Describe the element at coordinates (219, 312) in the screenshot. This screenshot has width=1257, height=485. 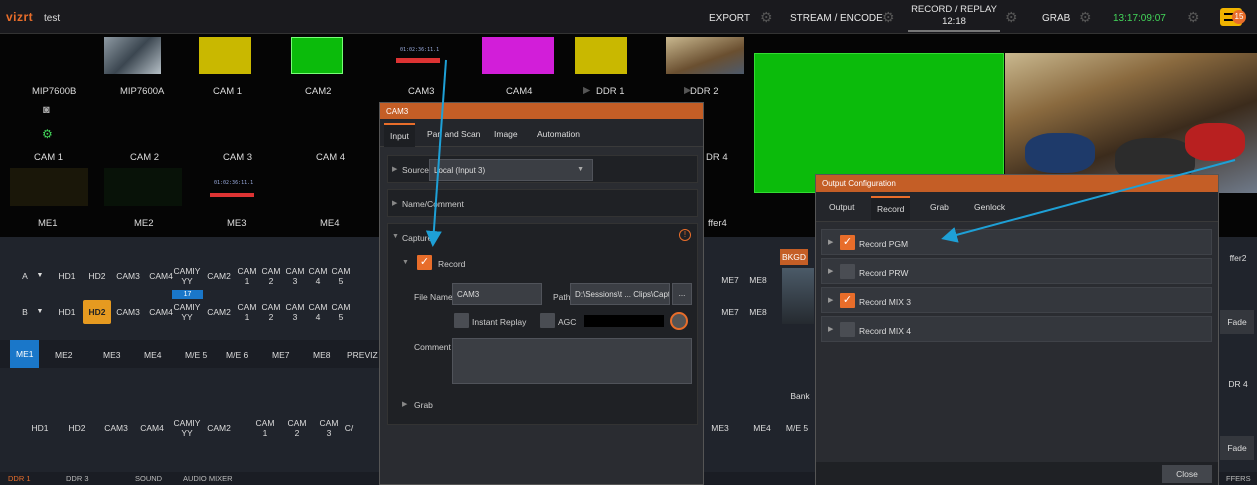
I see `b-cam2: CAM2` at that location.